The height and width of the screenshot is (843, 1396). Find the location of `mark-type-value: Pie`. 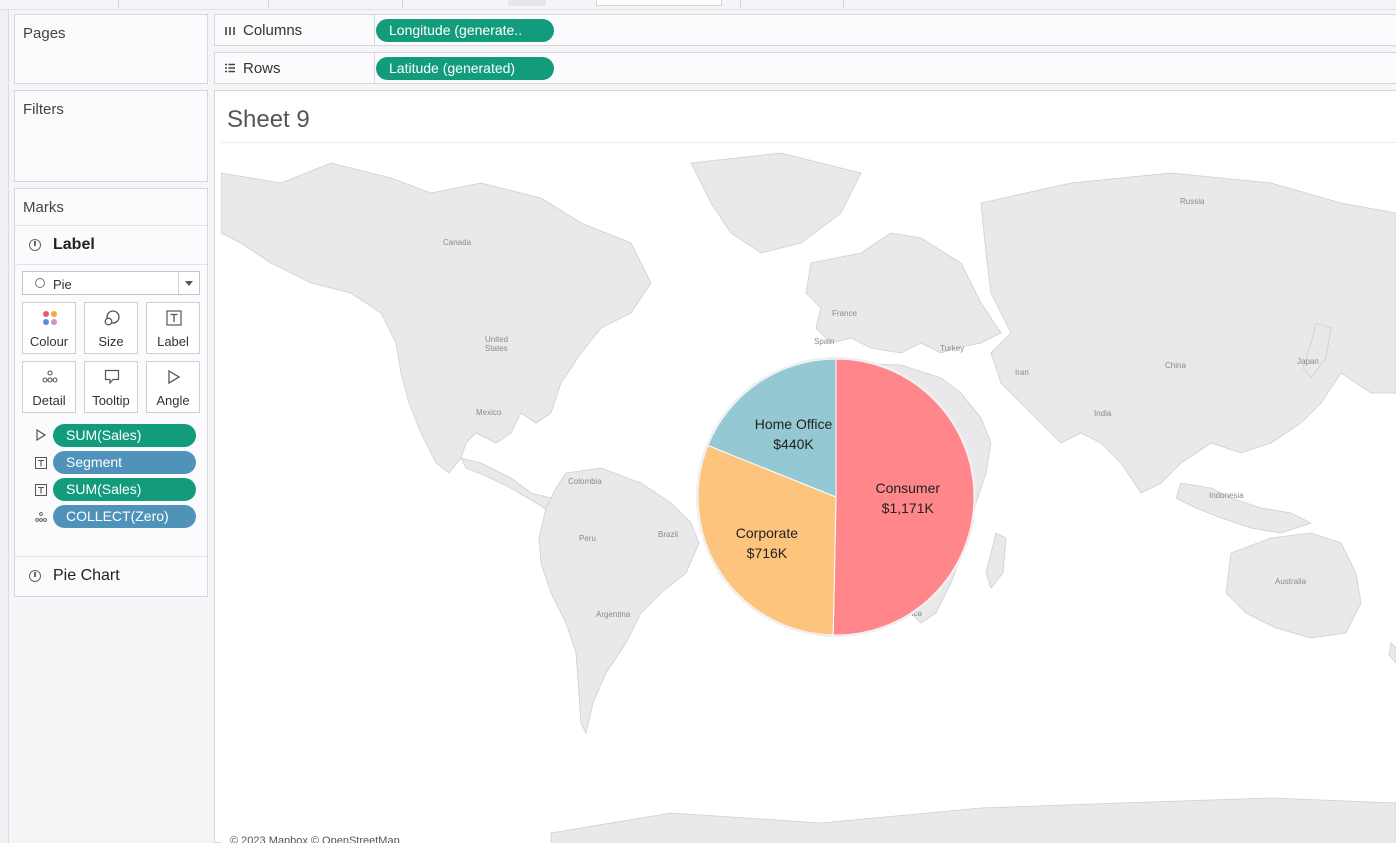

mark-type-value: Pie is located at coordinates (62, 284).